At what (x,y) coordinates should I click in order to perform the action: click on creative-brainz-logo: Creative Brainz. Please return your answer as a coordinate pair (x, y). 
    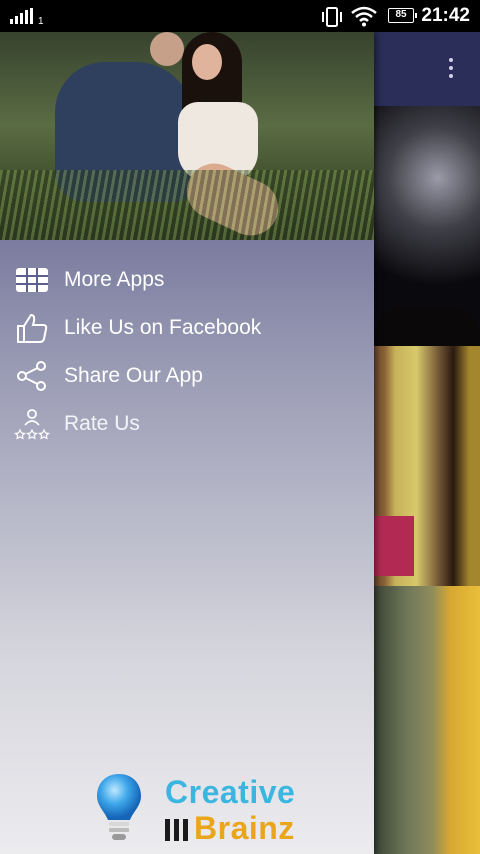
    Looking at the image, I should click on (195, 809).